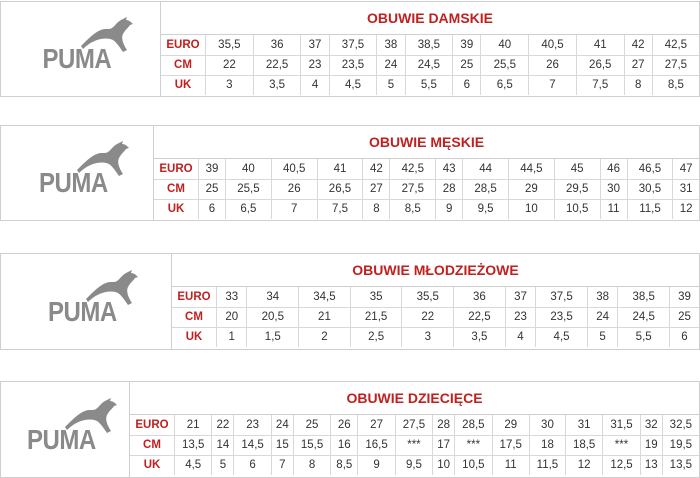 The height and width of the screenshot is (478, 700). I want to click on size-cell: 42,5, so click(413, 169).